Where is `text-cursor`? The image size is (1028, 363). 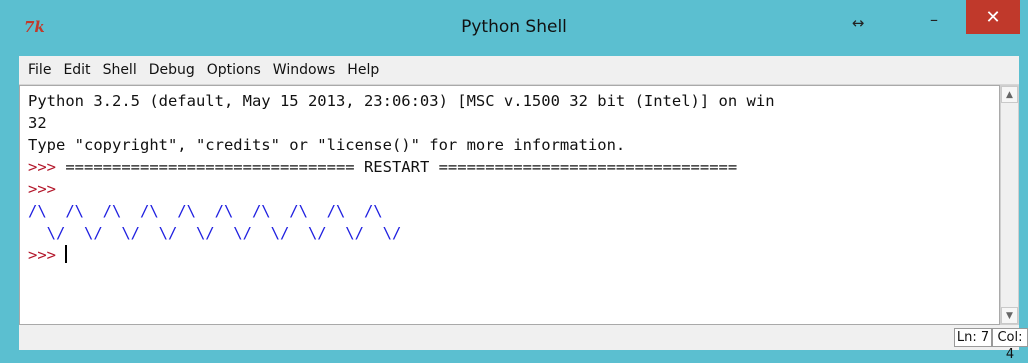
text-cursor is located at coordinates (66, 254).